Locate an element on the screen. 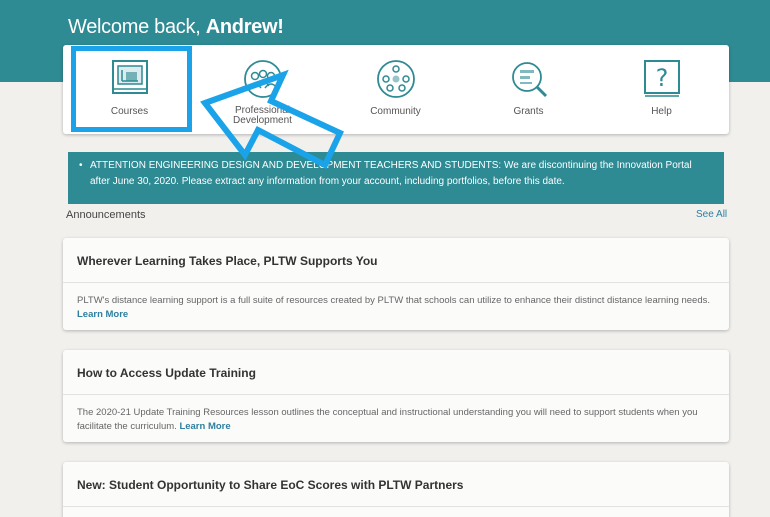 Image resolution: width=770 pixels, height=517 pixels. nav-item-courses: Courses is located at coordinates (129, 89).